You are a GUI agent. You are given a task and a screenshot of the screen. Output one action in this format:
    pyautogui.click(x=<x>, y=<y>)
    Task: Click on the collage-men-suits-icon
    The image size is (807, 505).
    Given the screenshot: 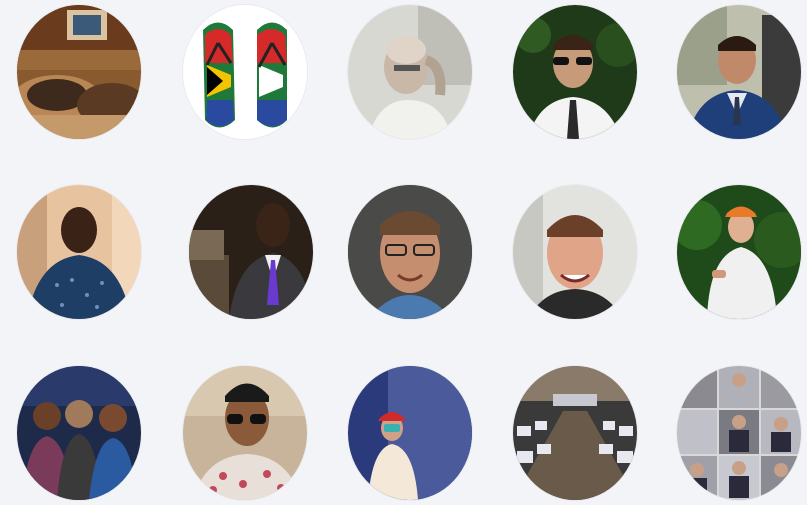 What is the action you would take?
    pyautogui.click(x=739, y=433)
    